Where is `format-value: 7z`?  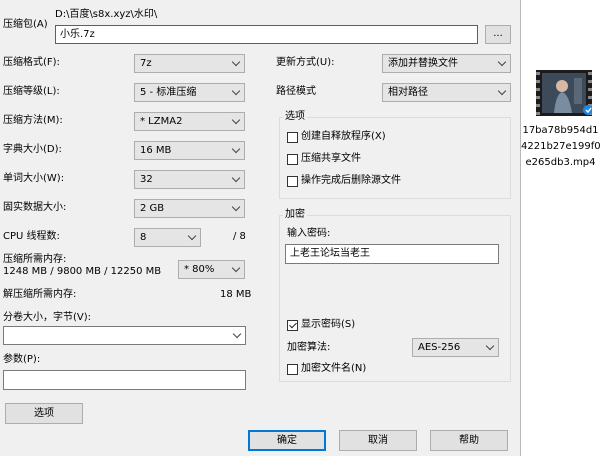
format-value: 7z is located at coordinates (146, 63).